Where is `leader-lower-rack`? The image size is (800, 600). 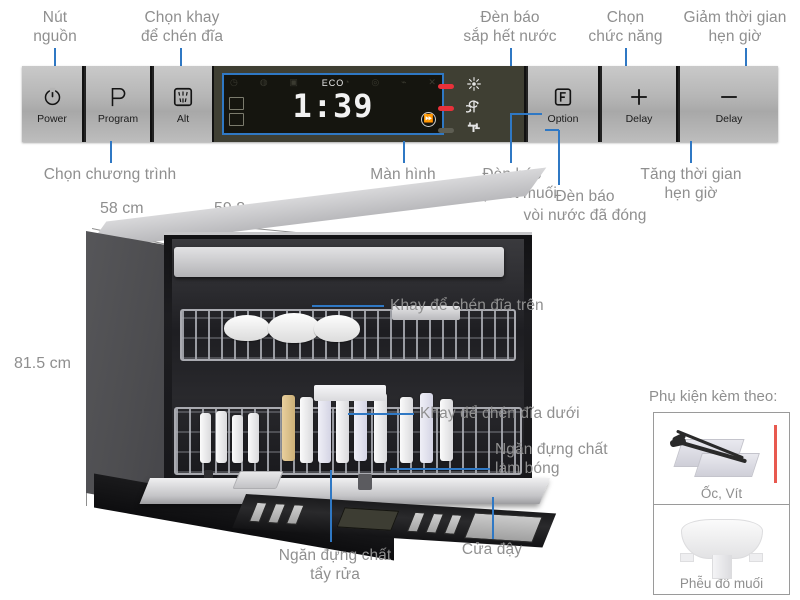 leader-lower-rack is located at coordinates (381, 414).